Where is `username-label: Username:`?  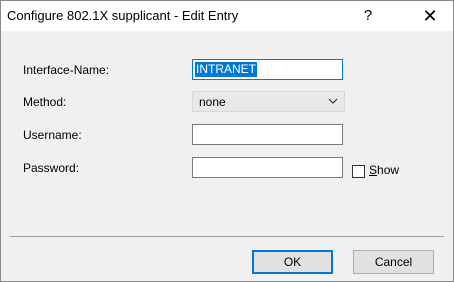
username-label: Username: is located at coordinates (52, 135).